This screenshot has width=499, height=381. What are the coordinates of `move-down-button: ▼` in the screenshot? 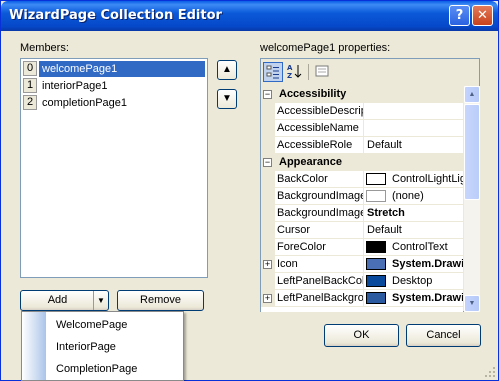 It's located at (227, 99).